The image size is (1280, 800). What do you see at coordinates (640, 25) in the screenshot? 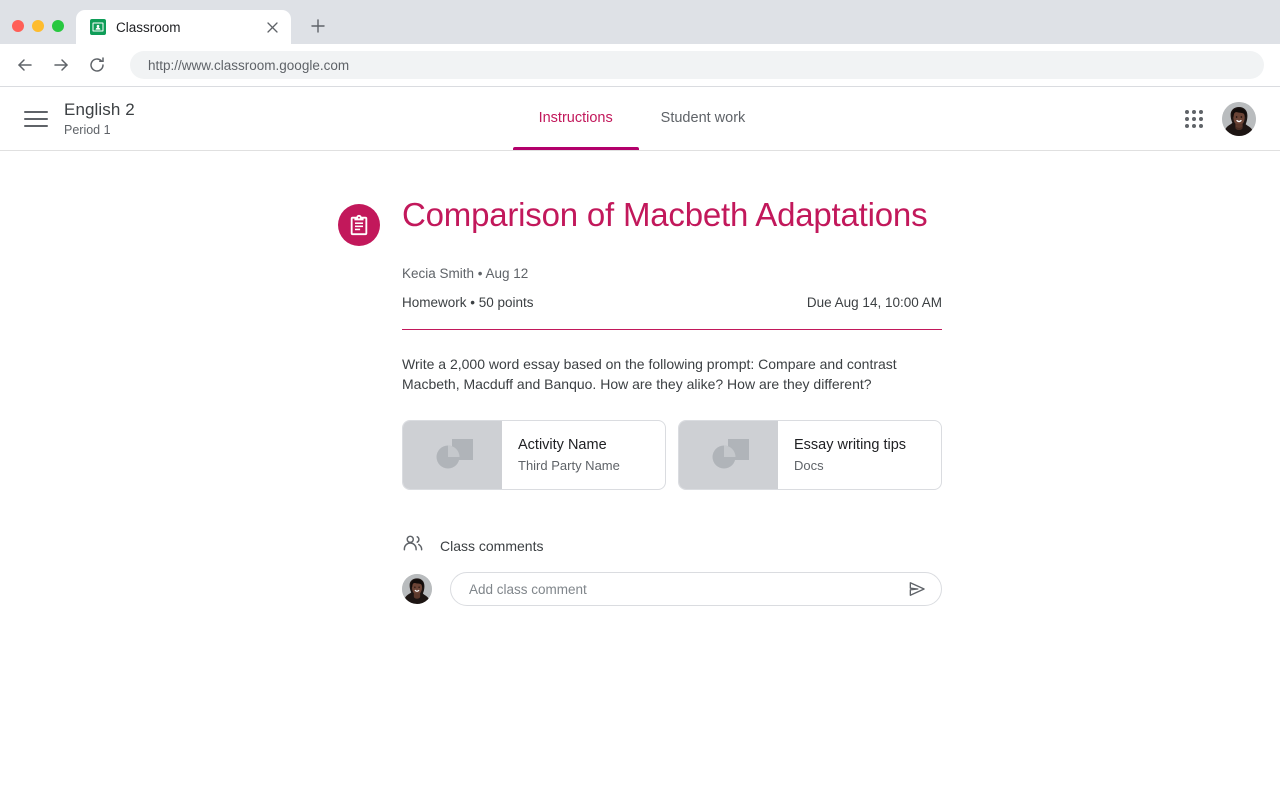
I see `tab-strip: Classroom` at bounding box center [640, 25].